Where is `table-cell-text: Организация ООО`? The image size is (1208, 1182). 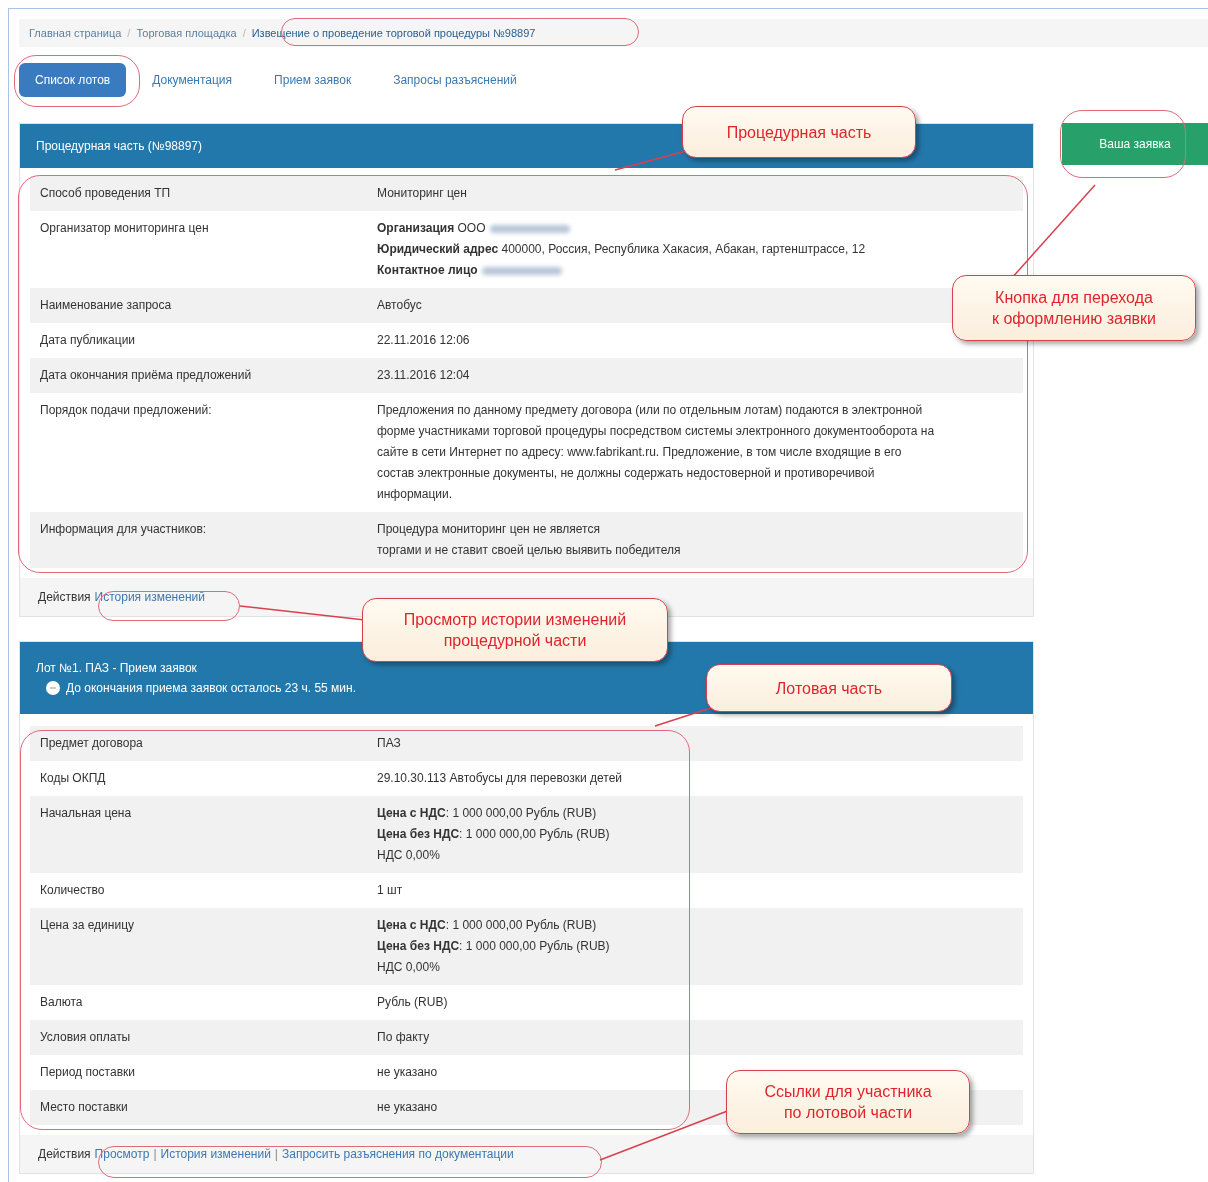
table-cell-text: Организация ООО is located at coordinates (431, 228).